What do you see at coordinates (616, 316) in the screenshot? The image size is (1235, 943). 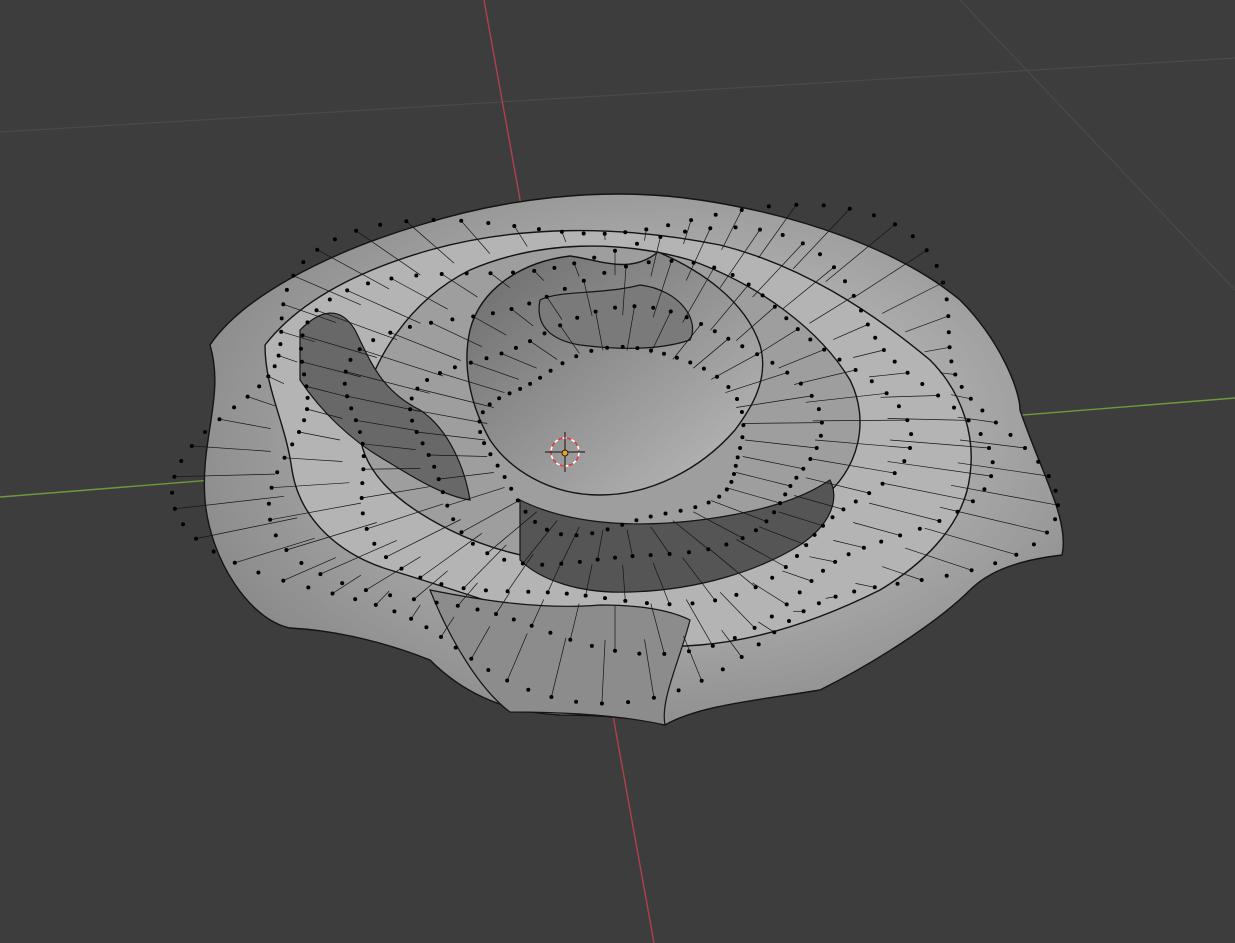 I see `innermost-fold` at bounding box center [616, 316].